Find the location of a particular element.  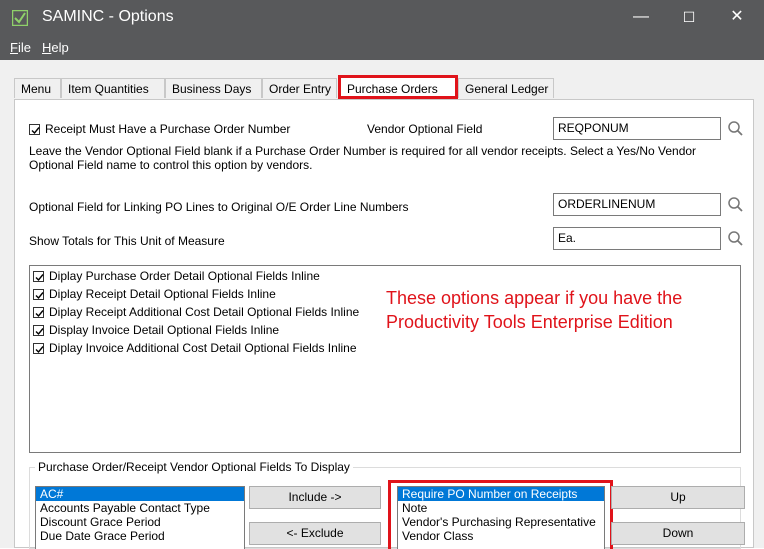

available-field-item: Discount Grace Period is located at coordinates (140, 522).